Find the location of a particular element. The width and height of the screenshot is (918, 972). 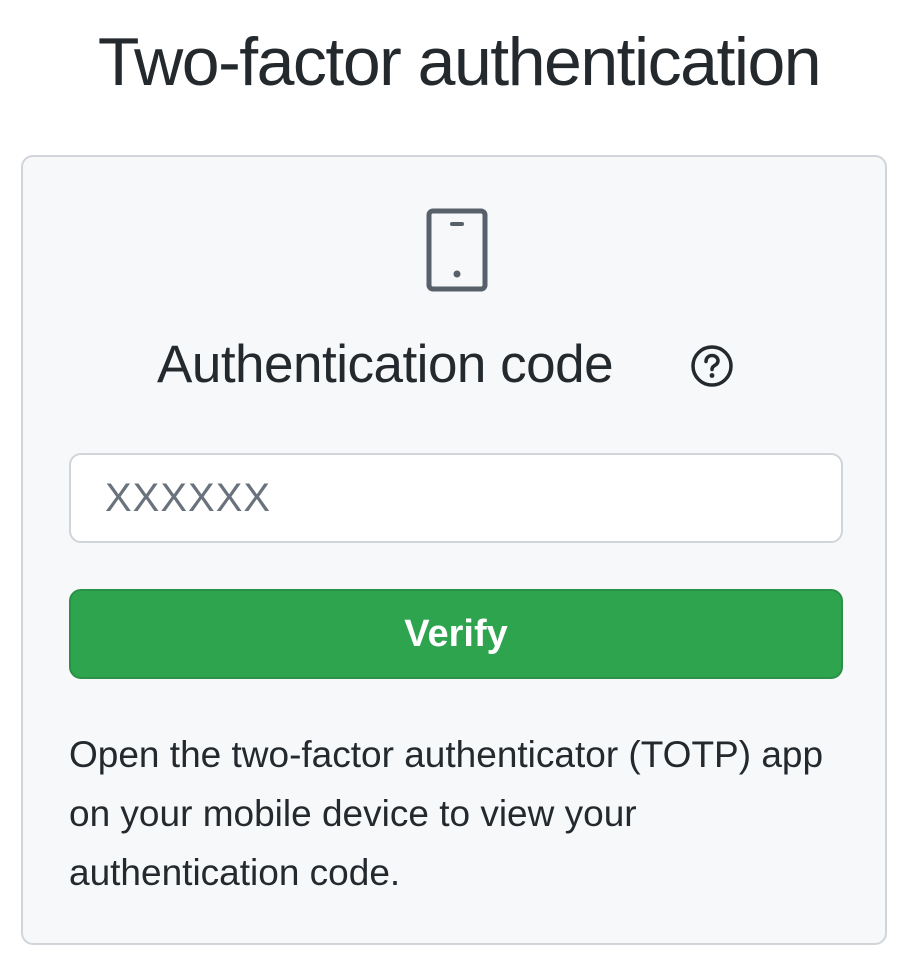

question-circle-icon is located at coordinates (712, 366).